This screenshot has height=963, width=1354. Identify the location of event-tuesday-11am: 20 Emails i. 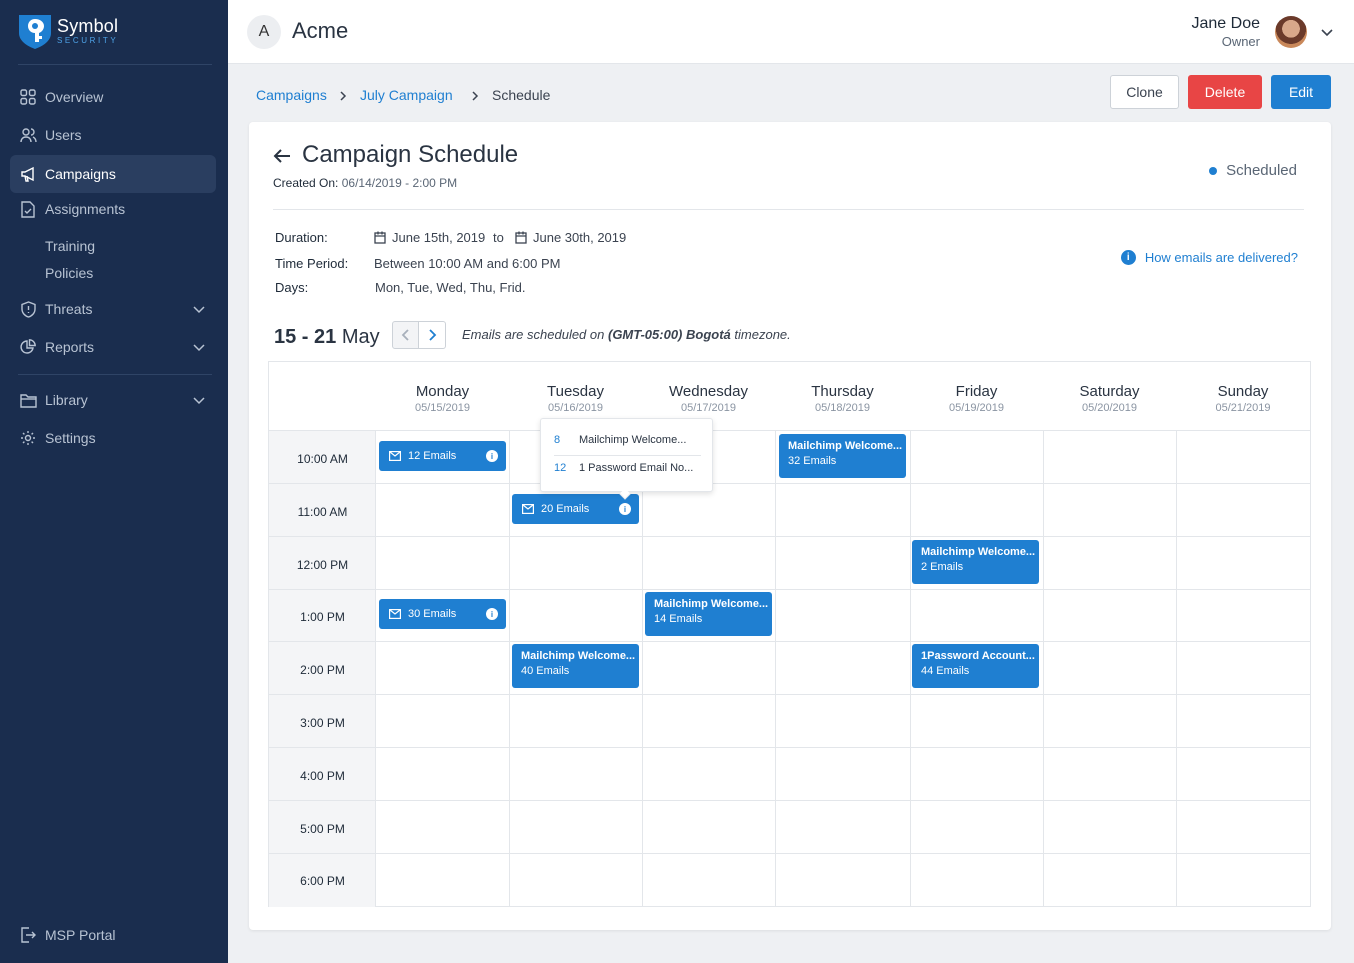
(575, 509).